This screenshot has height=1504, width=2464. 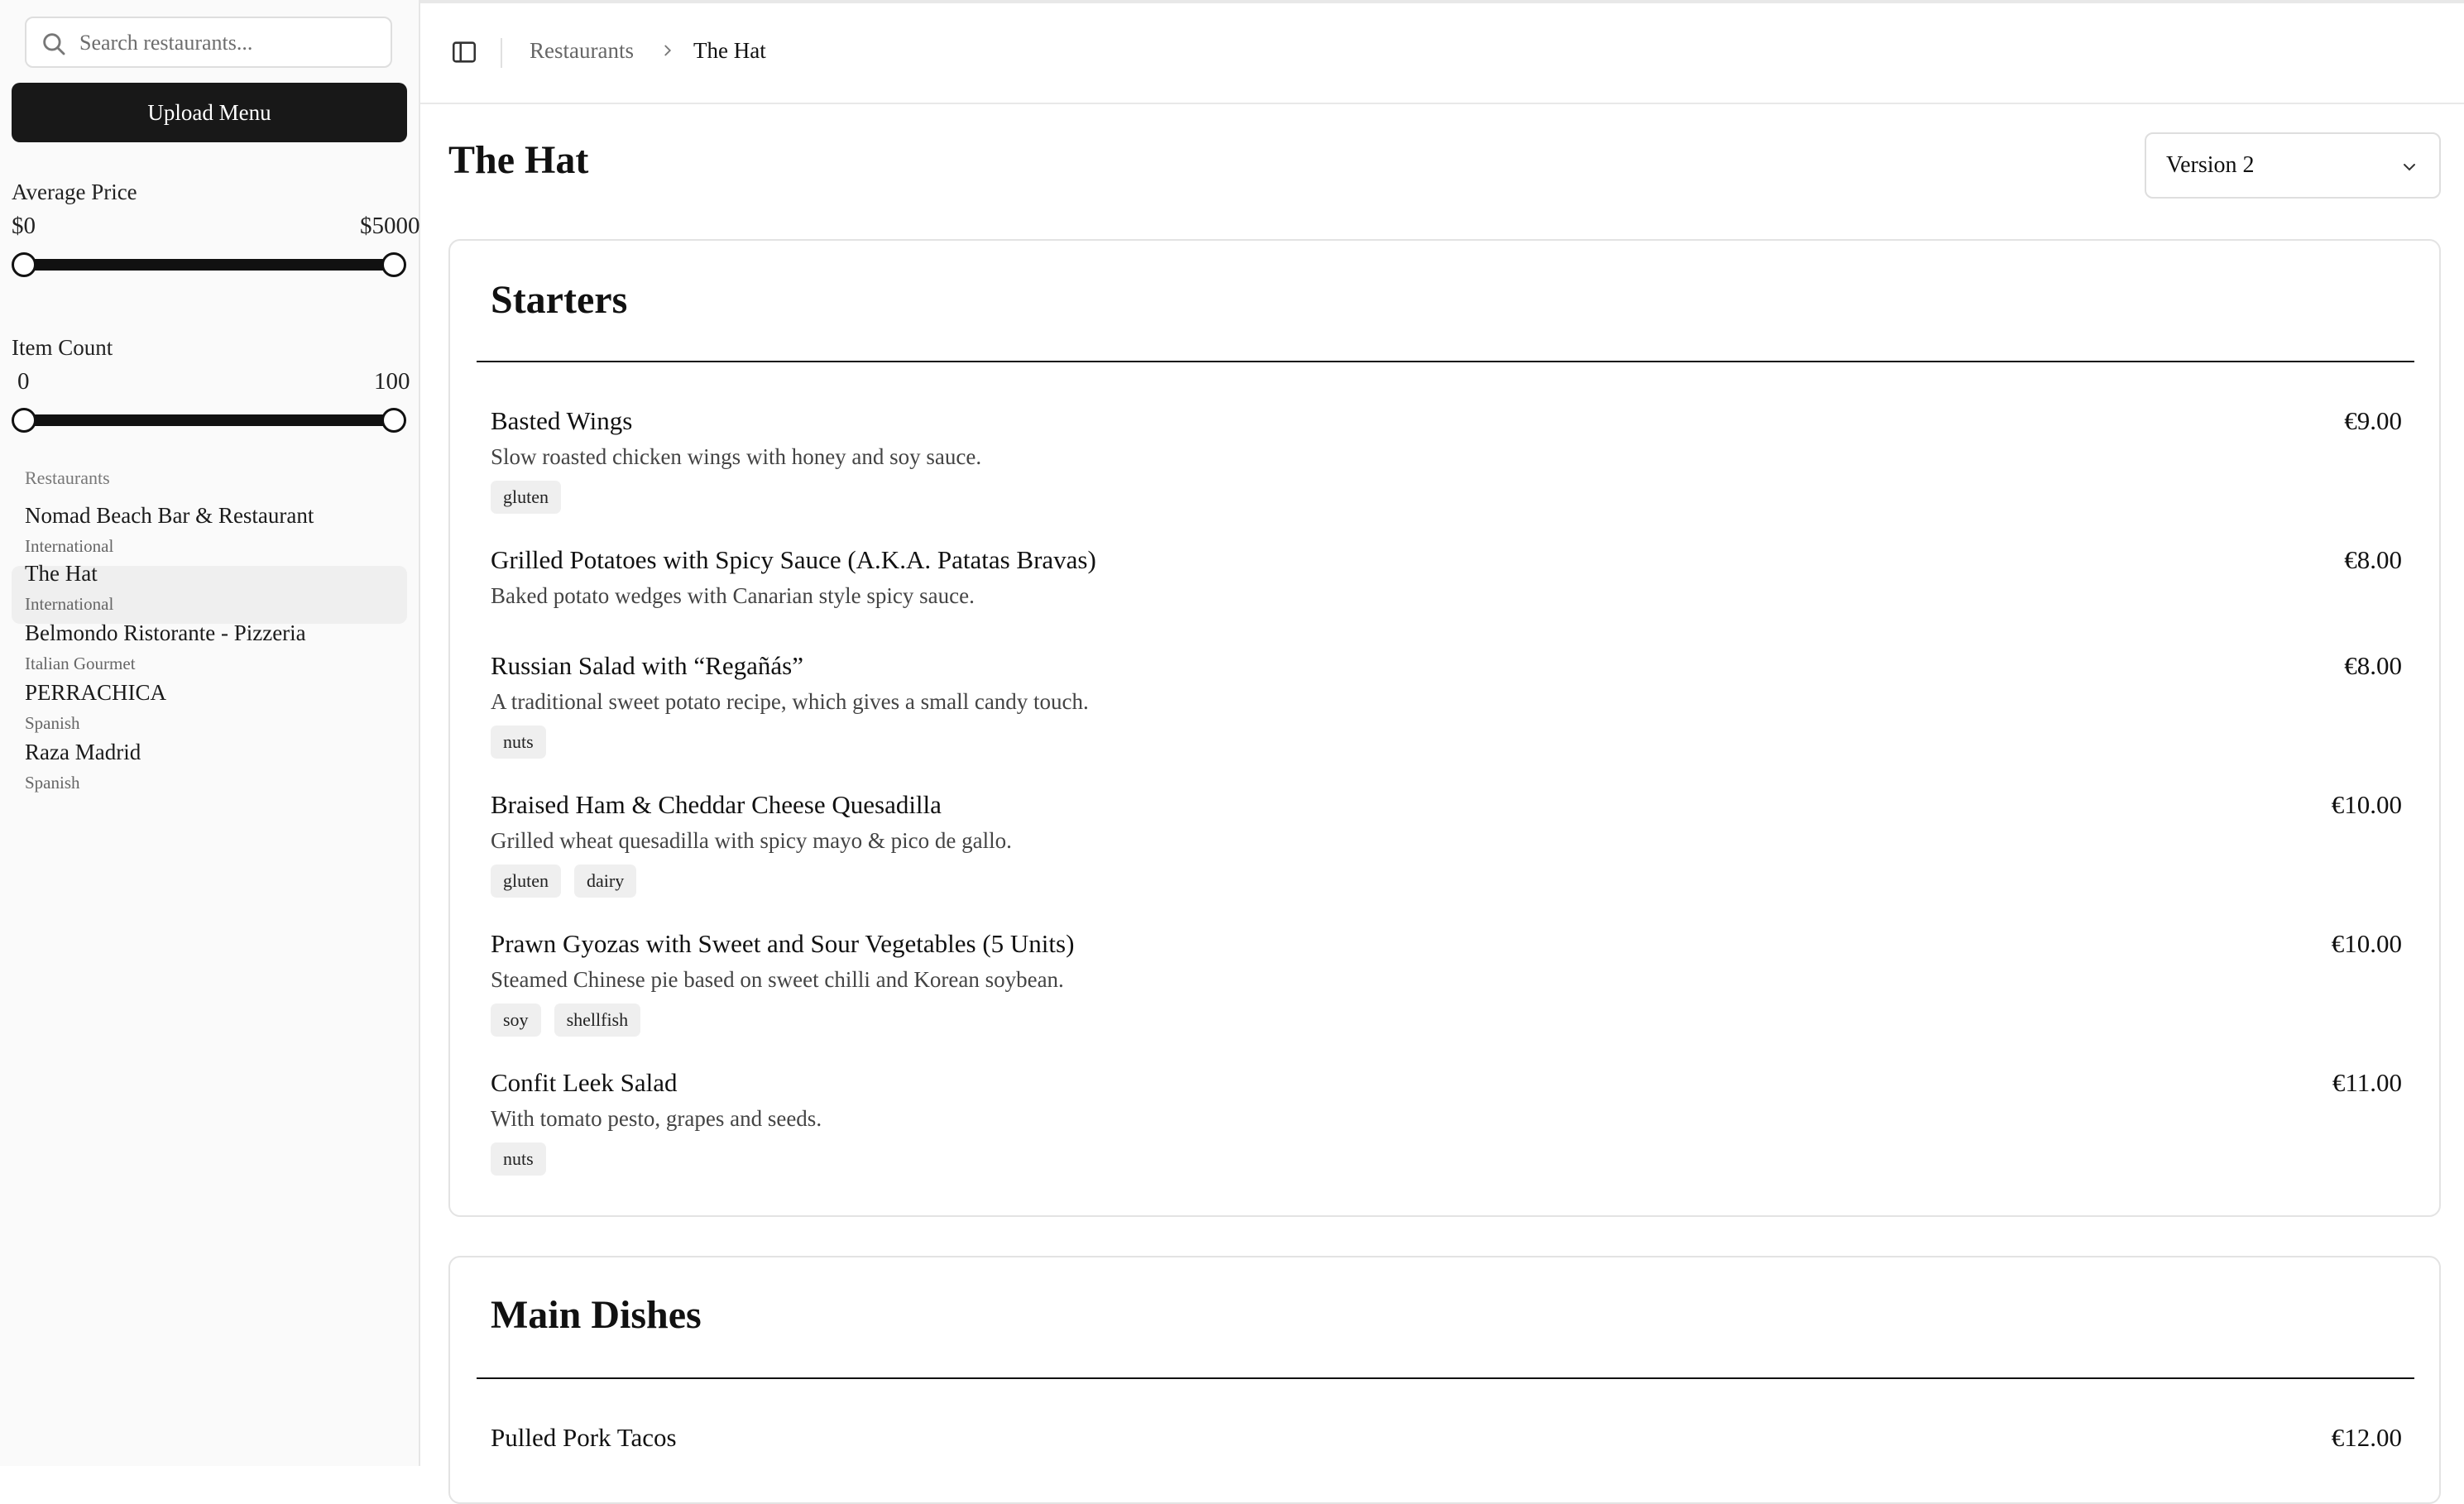 I want to click on chevron-right-icon, so click(x=668, y=50).